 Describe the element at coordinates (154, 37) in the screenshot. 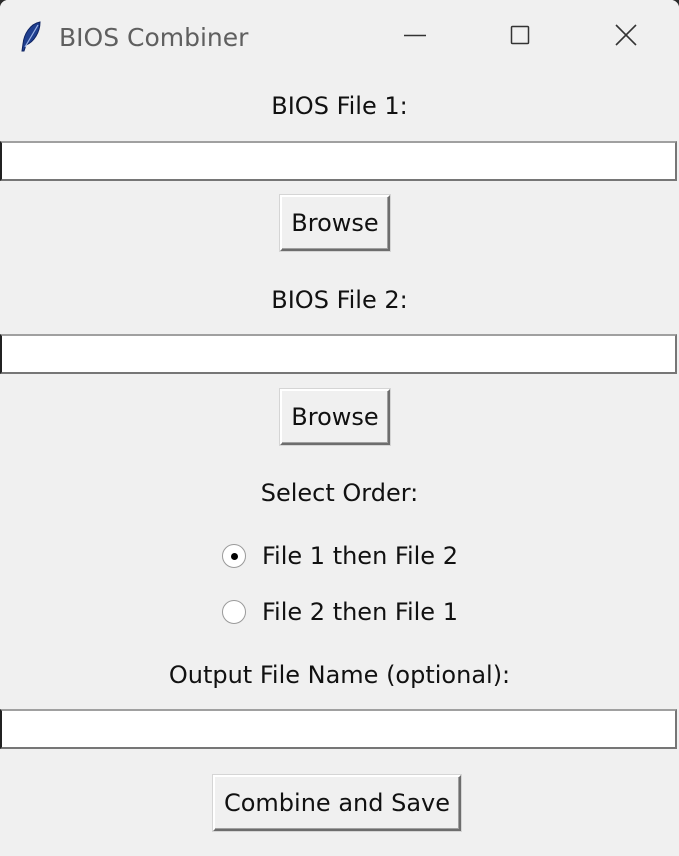

I see `window-title: BIOS Combiner` at that location.